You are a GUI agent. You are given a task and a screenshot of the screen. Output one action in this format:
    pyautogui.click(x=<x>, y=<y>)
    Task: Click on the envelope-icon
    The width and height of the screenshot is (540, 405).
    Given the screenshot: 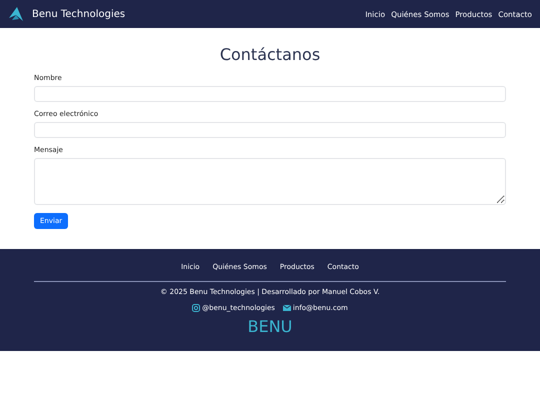 What is the action you would take?
    pyautogui.click(x=286, y=308)
    